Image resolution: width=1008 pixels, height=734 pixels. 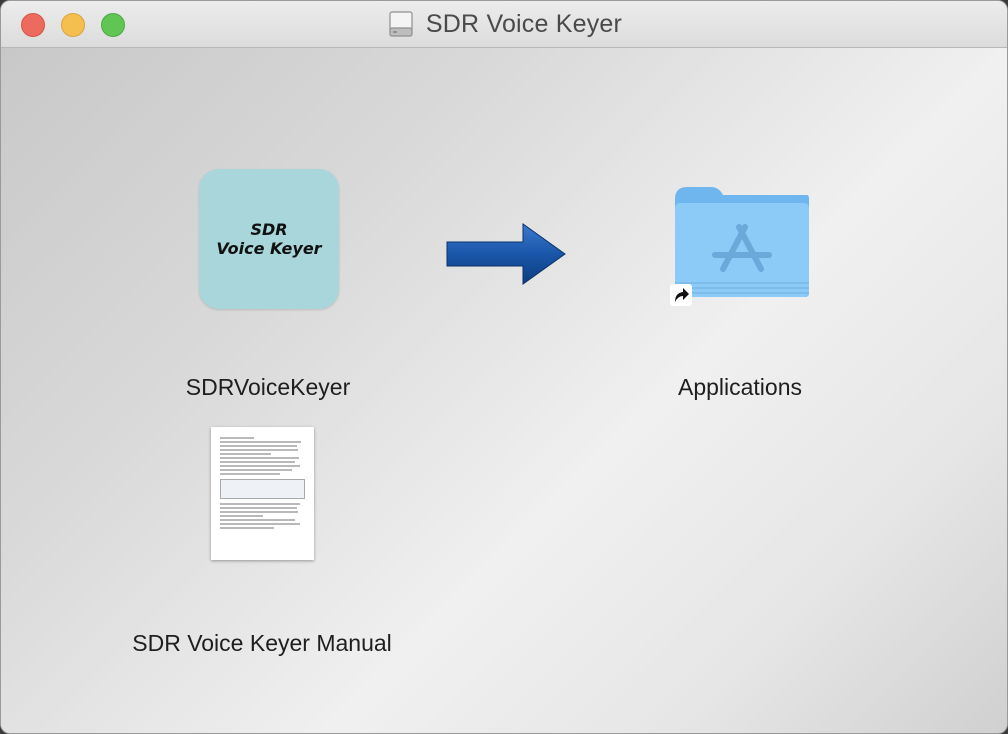 I want to click on window-title-group: SDR Voice Keyer, so click(x=504, y=24).